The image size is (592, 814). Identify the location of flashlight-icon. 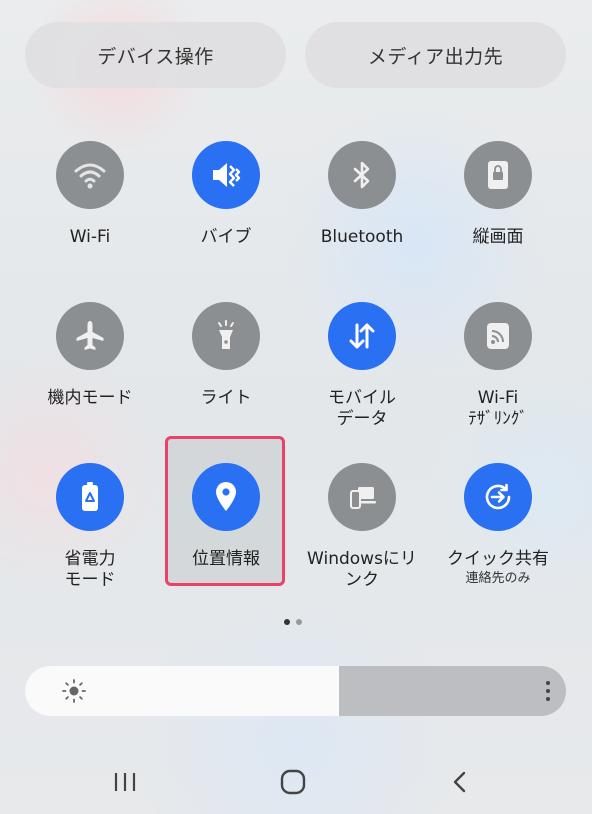
(226, 334).